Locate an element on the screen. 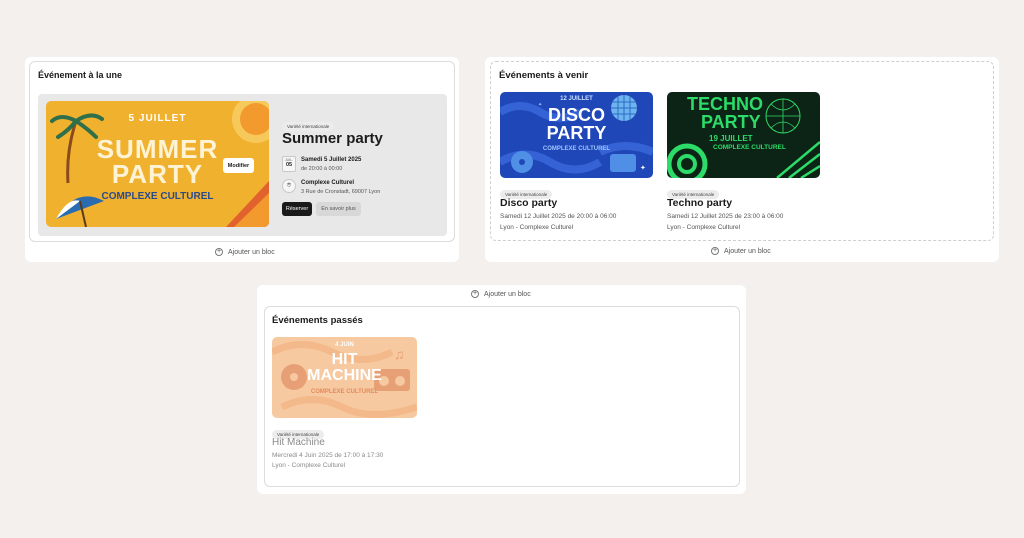 The image size is (1024, 538). section-title-featured: Événement à la une is located at coordinates (80, 75).